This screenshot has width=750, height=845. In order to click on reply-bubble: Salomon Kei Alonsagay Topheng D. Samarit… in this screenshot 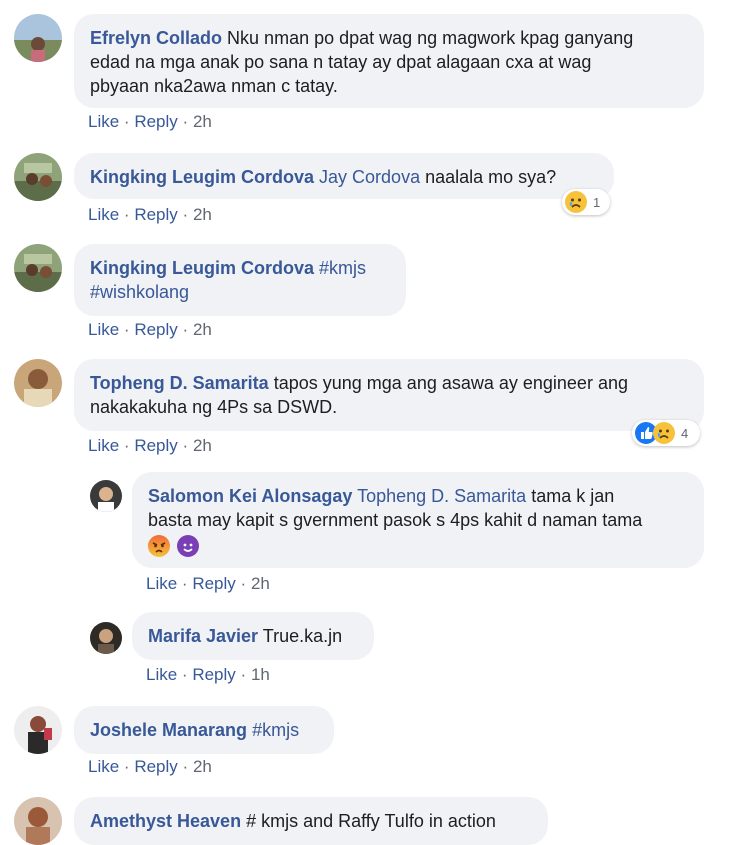, I will do `click(418, 520)`.